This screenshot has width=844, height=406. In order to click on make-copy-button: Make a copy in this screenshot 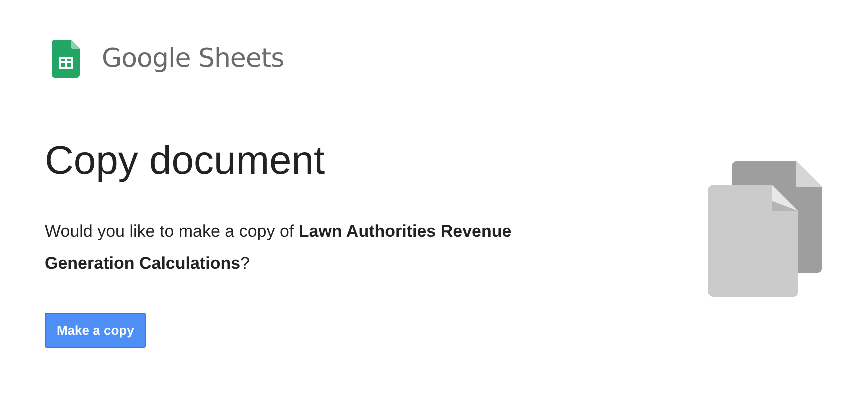, I will do `click(95, 330)`.